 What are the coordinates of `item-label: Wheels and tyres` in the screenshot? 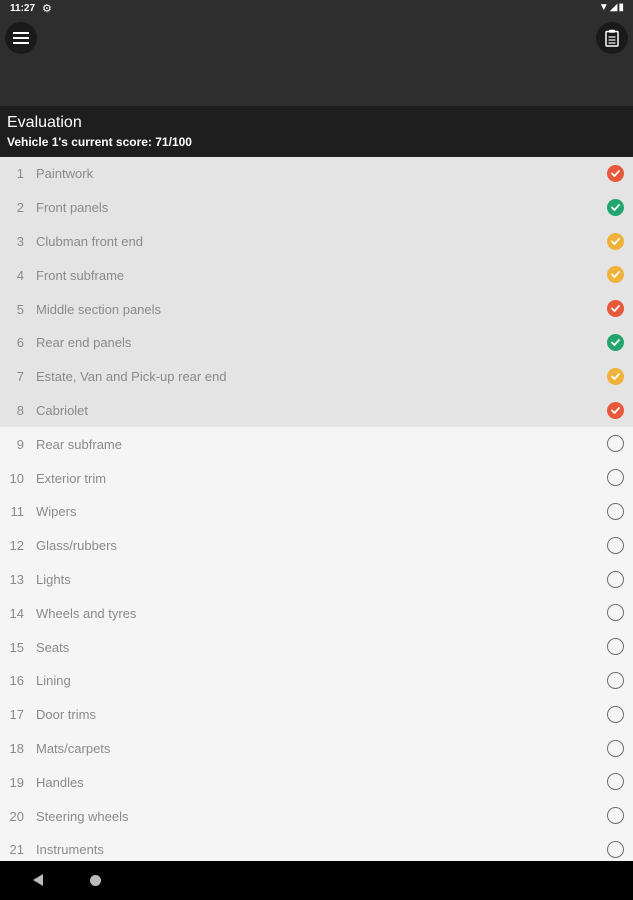 It's located at (86, 613).